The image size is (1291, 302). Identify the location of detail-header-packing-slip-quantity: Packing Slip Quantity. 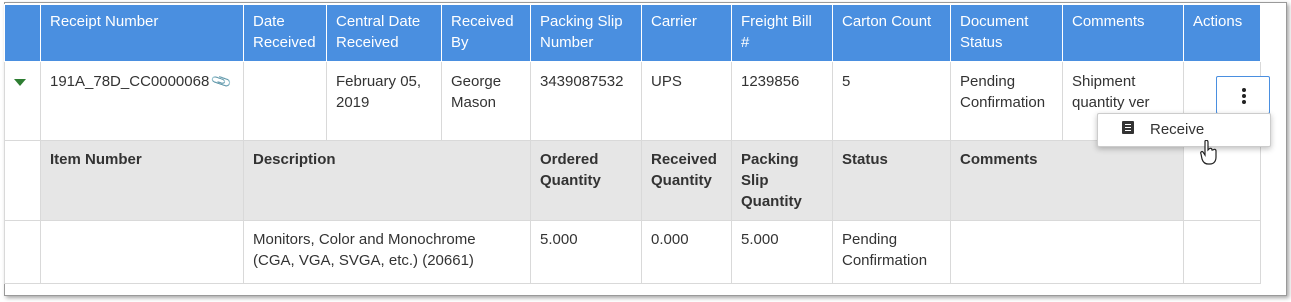
(782, 180).